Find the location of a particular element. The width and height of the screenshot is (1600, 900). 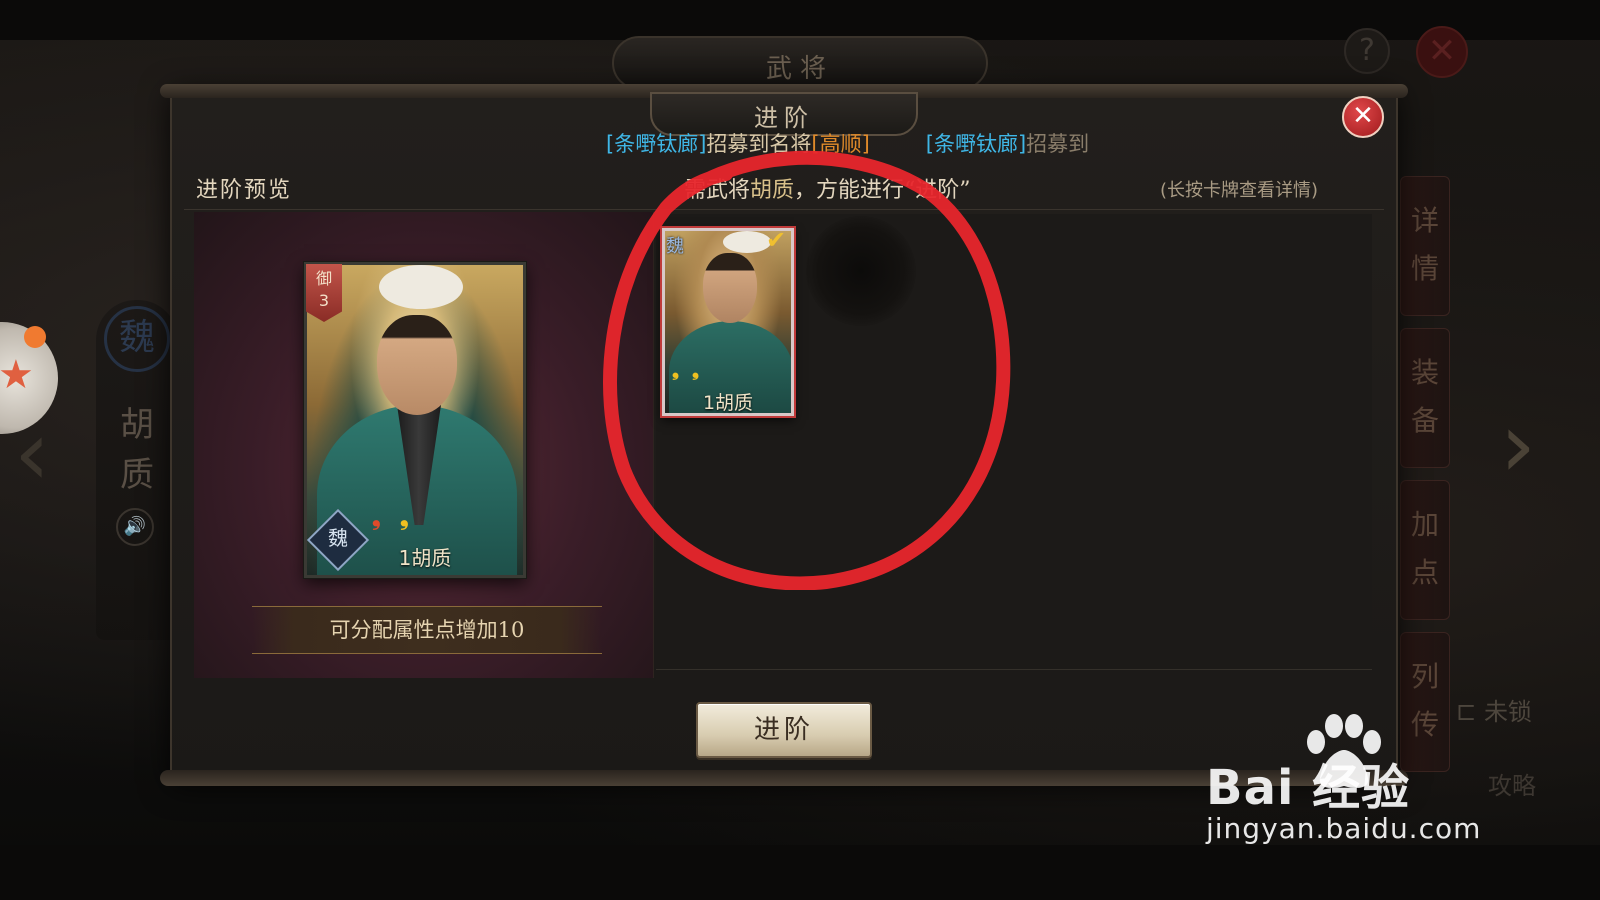

card-art-headband is located at coordinates (421, 287).